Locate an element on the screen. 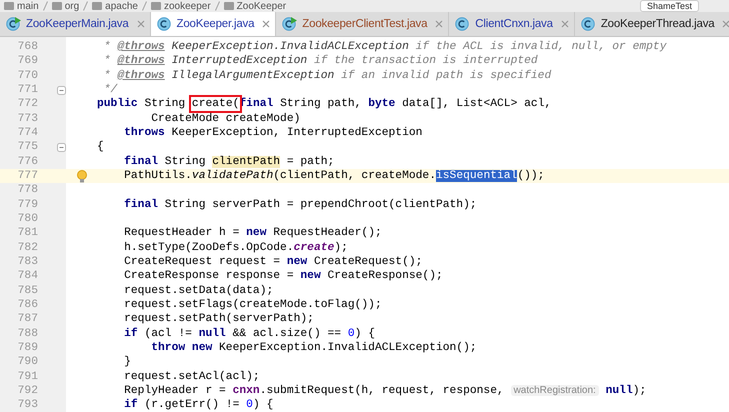 The width and height of the screenshot is (729, 412). breadcrumb-item: apache is located at coordinates (121, 6).